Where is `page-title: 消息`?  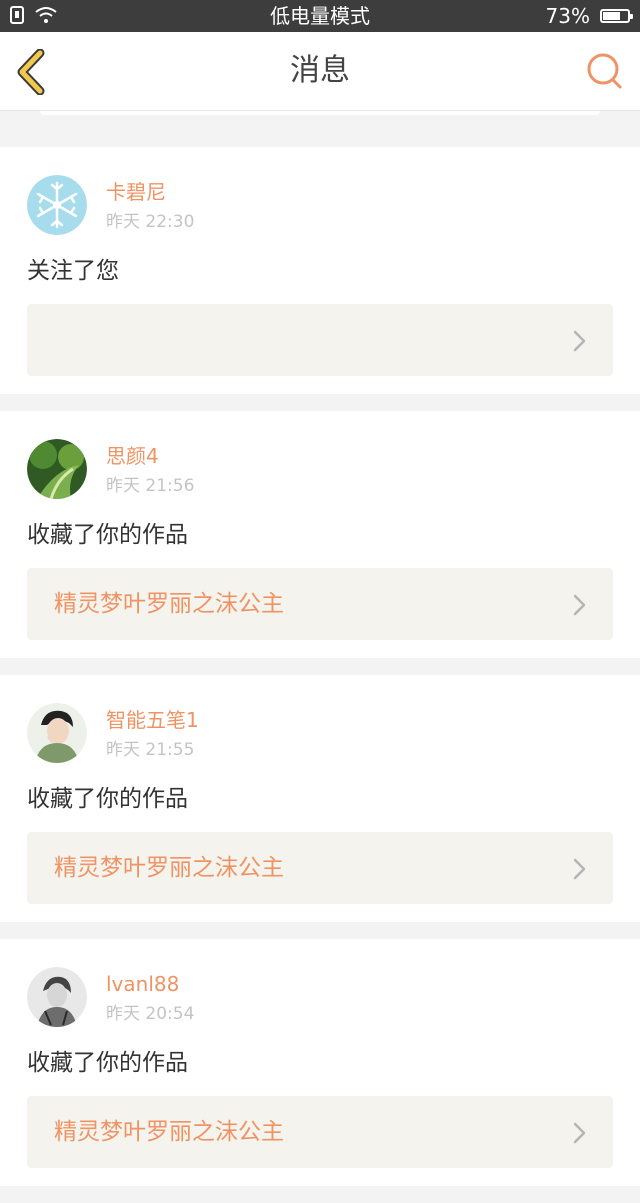
page-title: 消息 is located at coordinates (320, 70).